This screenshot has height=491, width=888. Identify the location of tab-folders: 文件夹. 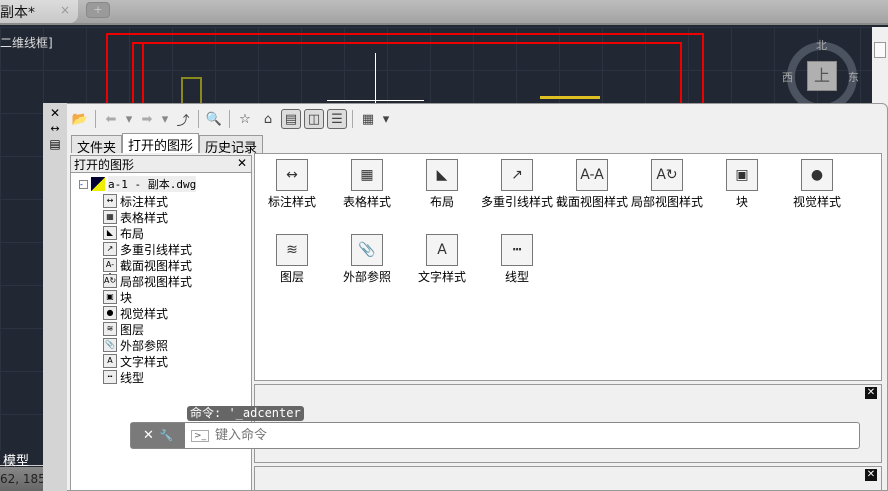
(97, 145).